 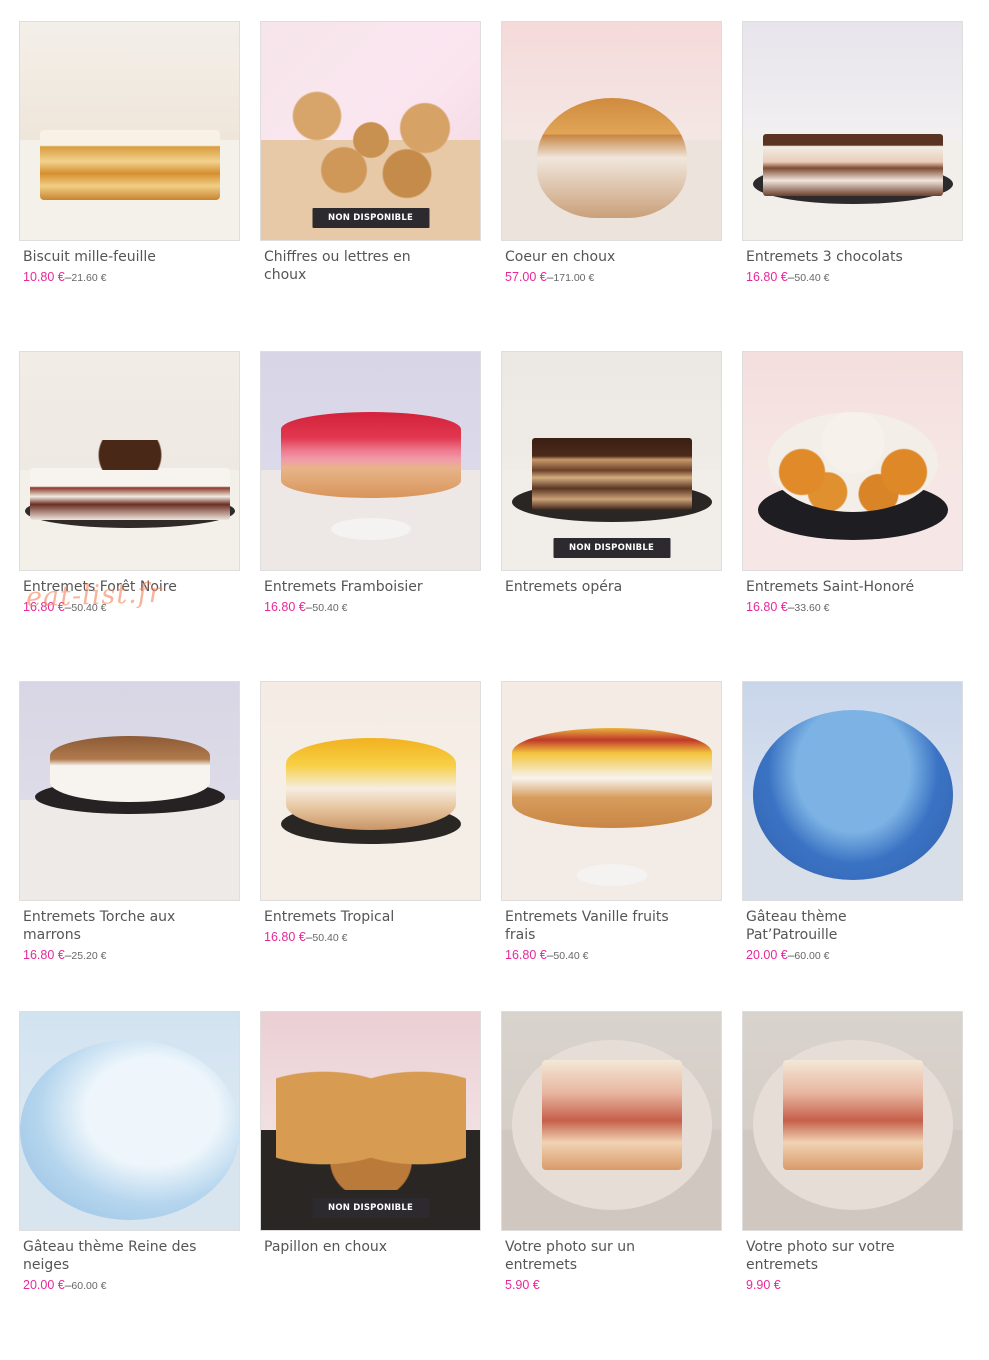 What do you see at coordinates (812, 608) in the screenshot?
I see `price-to: 33.60 €` at bounding box center [812, 608].